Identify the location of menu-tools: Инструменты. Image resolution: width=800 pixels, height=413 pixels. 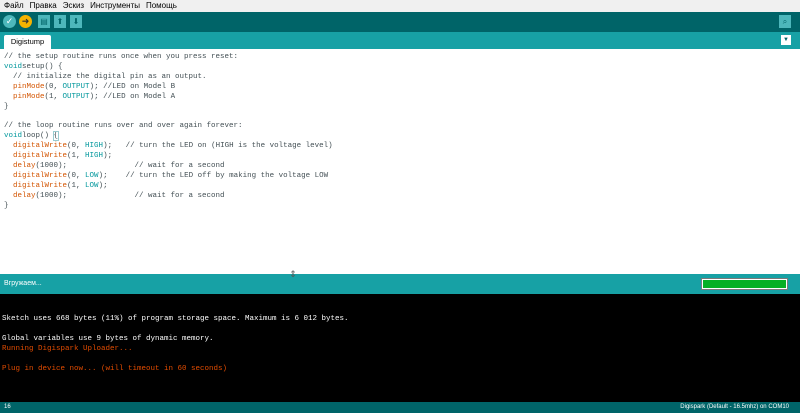
(115, 6).